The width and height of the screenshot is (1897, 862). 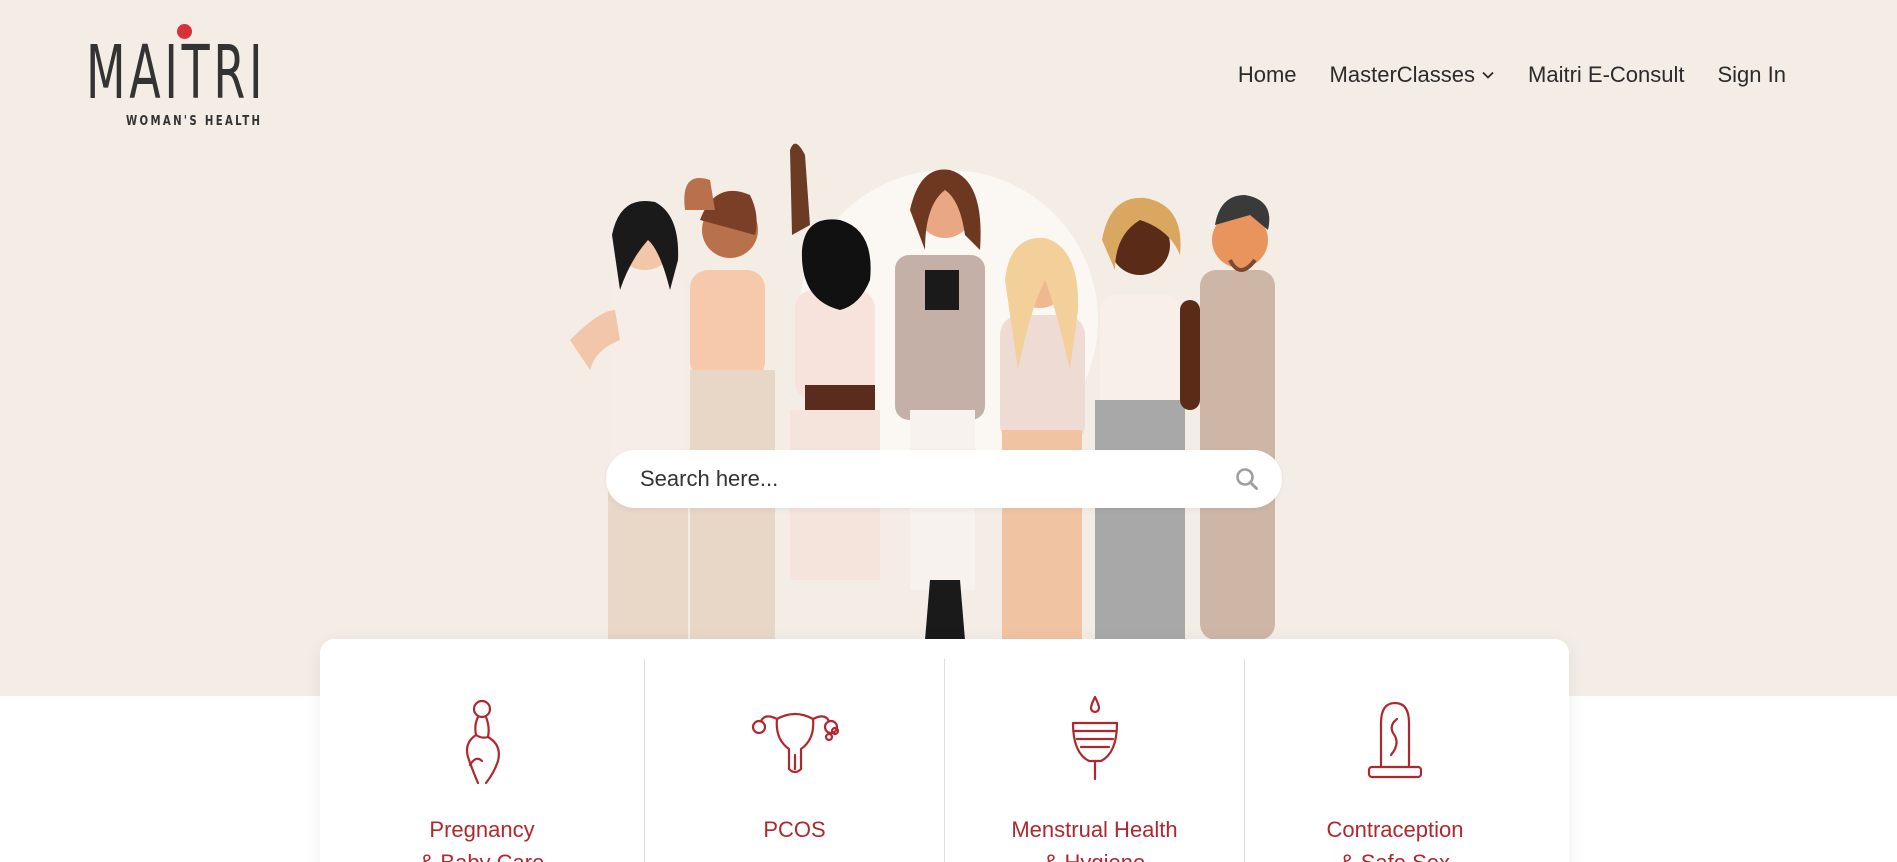 What do you see at coordinates (184, 31) in the screenshot?
I see `logo-dot` at bounding box center [184, 31].